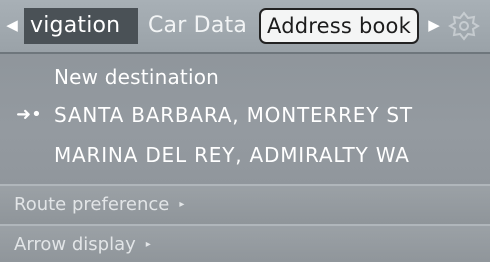 The width and height of the screenshot is (490, 262). Describe the element at coordinates (245, 243) in the screenshot. I see `arrow-display-menu-item: Arrow display ▸` at that location.